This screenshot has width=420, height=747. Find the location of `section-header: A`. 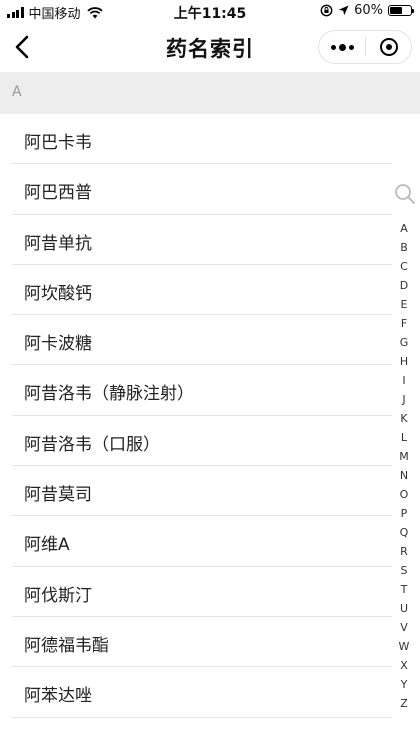

section-header: A is located at coordinates (210, 93).